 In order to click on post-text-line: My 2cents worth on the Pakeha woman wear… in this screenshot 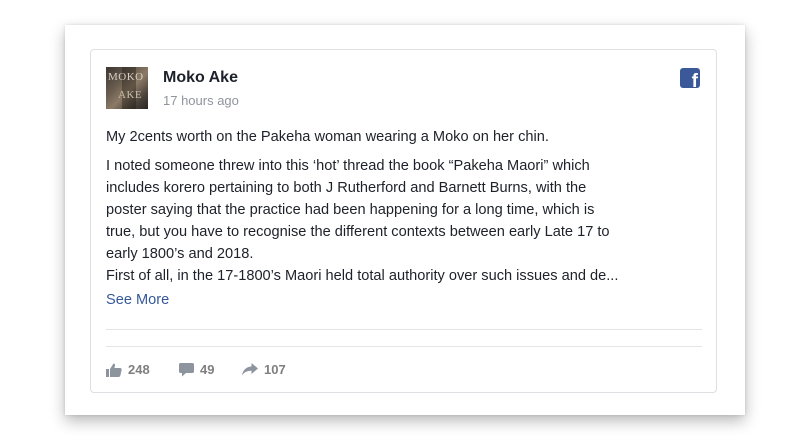, I will do `click(327, 137)`.